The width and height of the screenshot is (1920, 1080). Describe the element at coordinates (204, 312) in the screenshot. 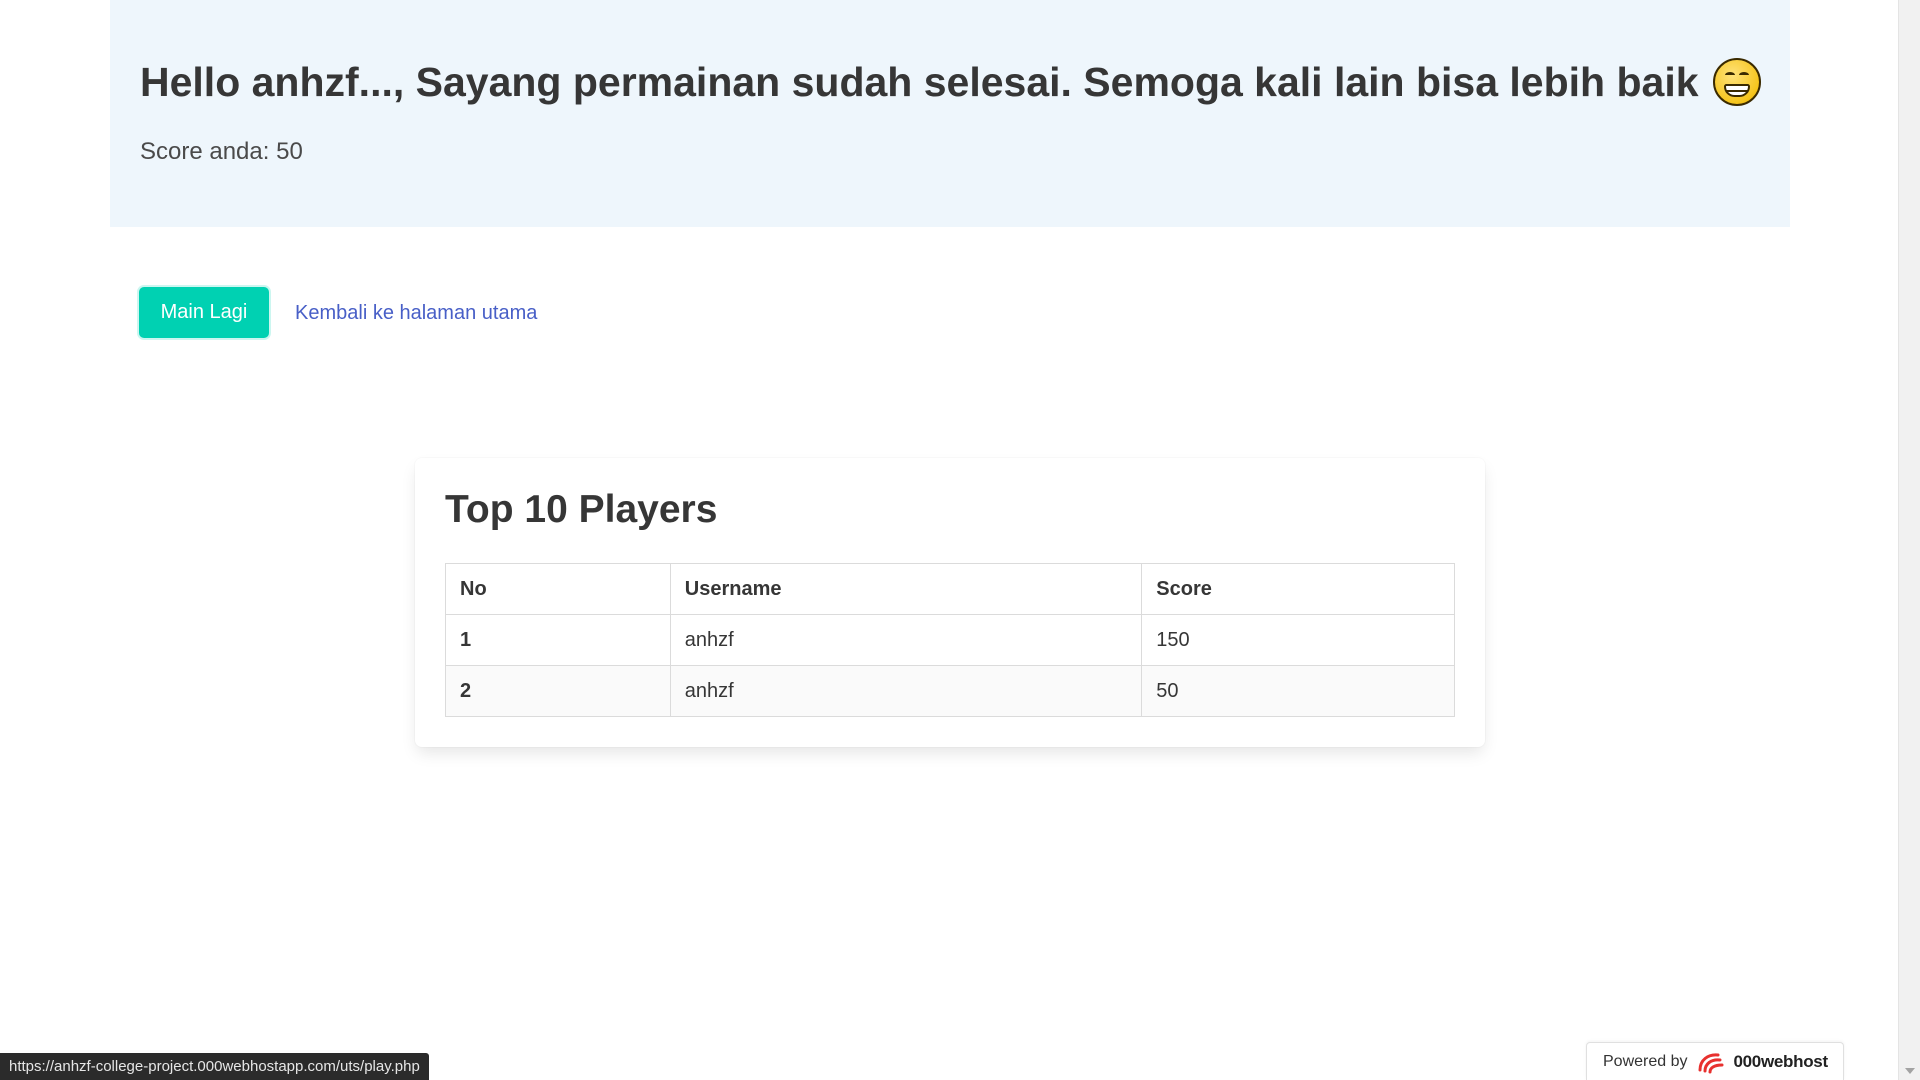

I see `play-again-button: Main Lagi` at that location.